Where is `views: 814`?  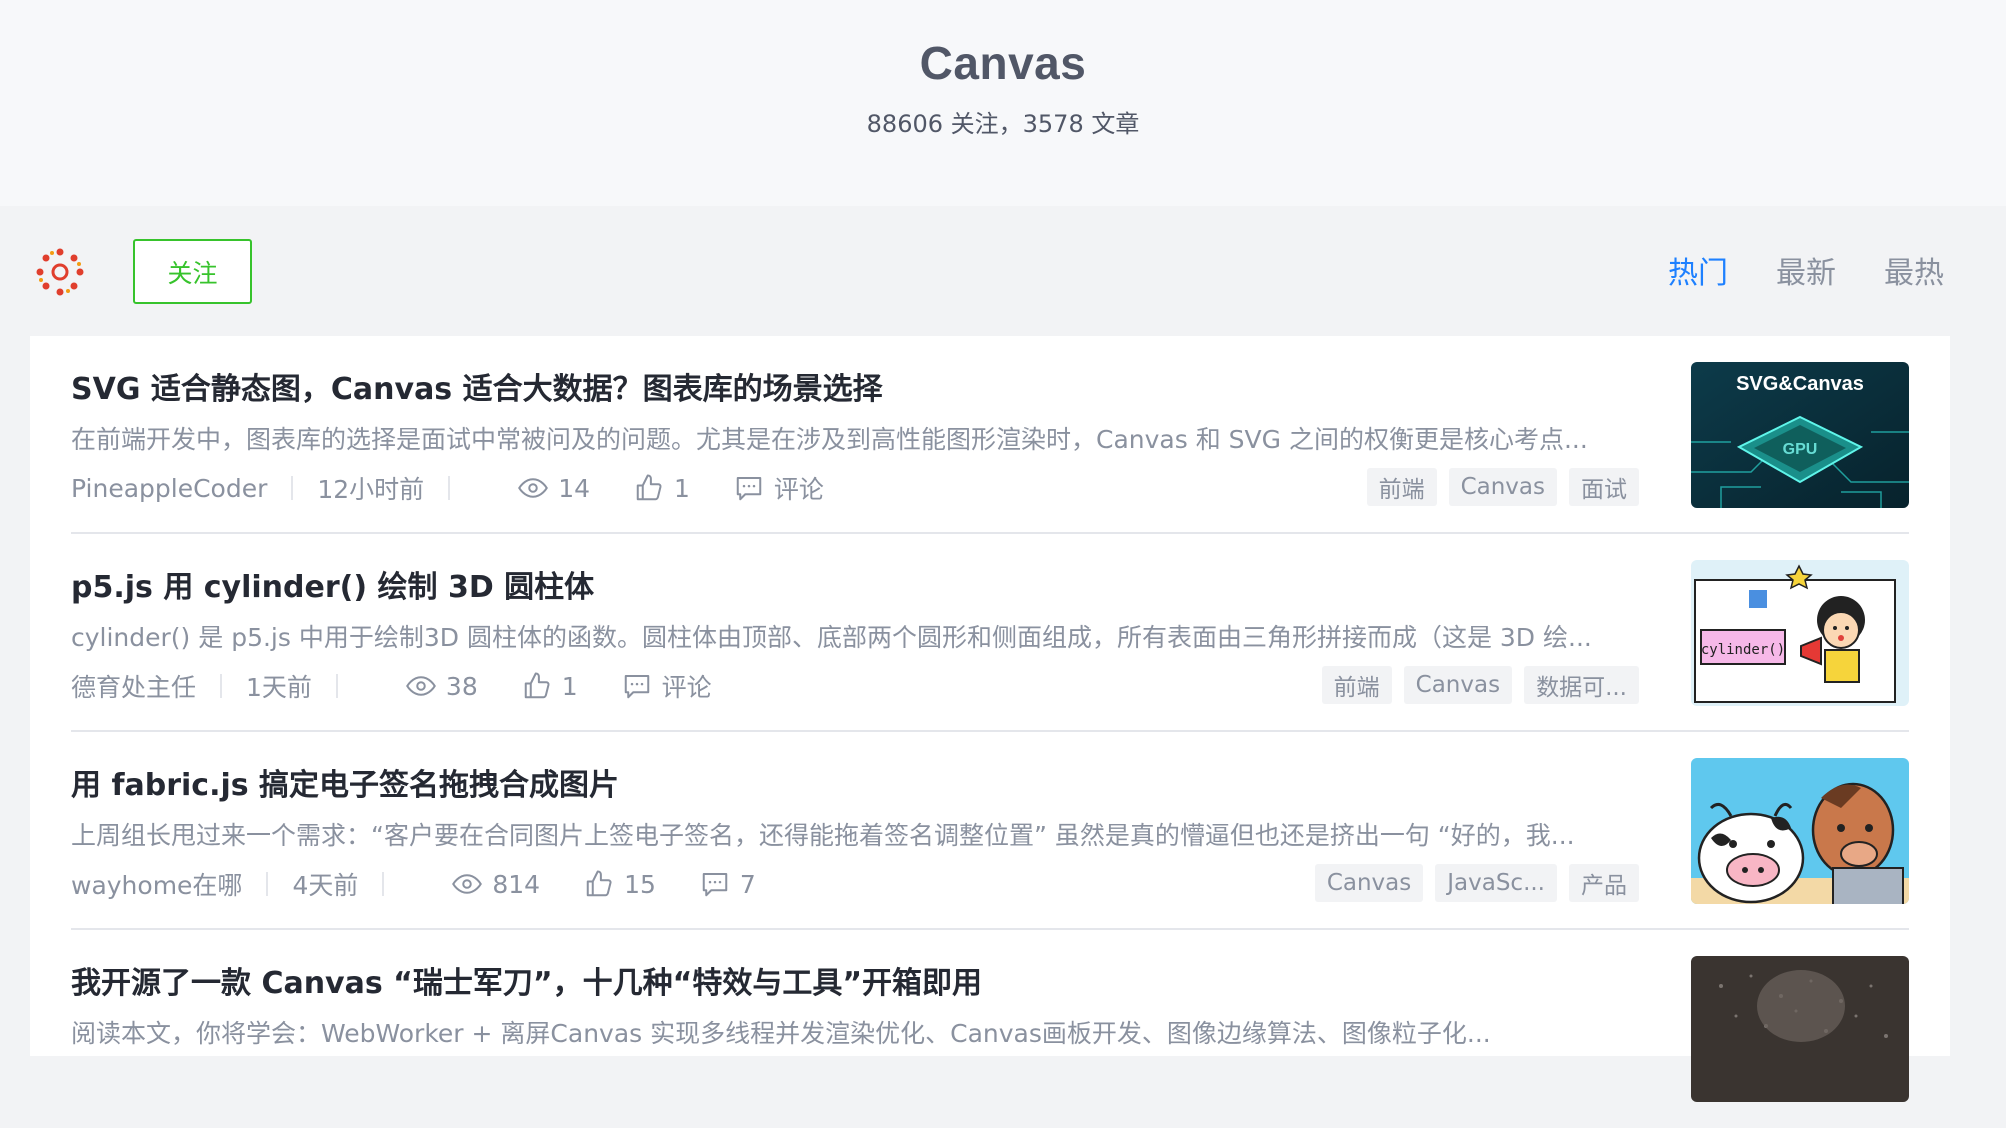 views: 814 is located at coordinates (496, 884).